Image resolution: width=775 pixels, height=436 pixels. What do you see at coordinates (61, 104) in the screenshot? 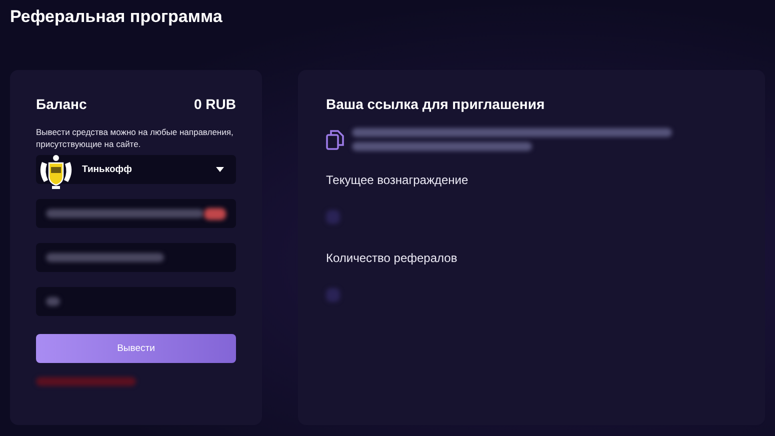
I see `balance-label: Баланс` at bounding box center [61, 104].